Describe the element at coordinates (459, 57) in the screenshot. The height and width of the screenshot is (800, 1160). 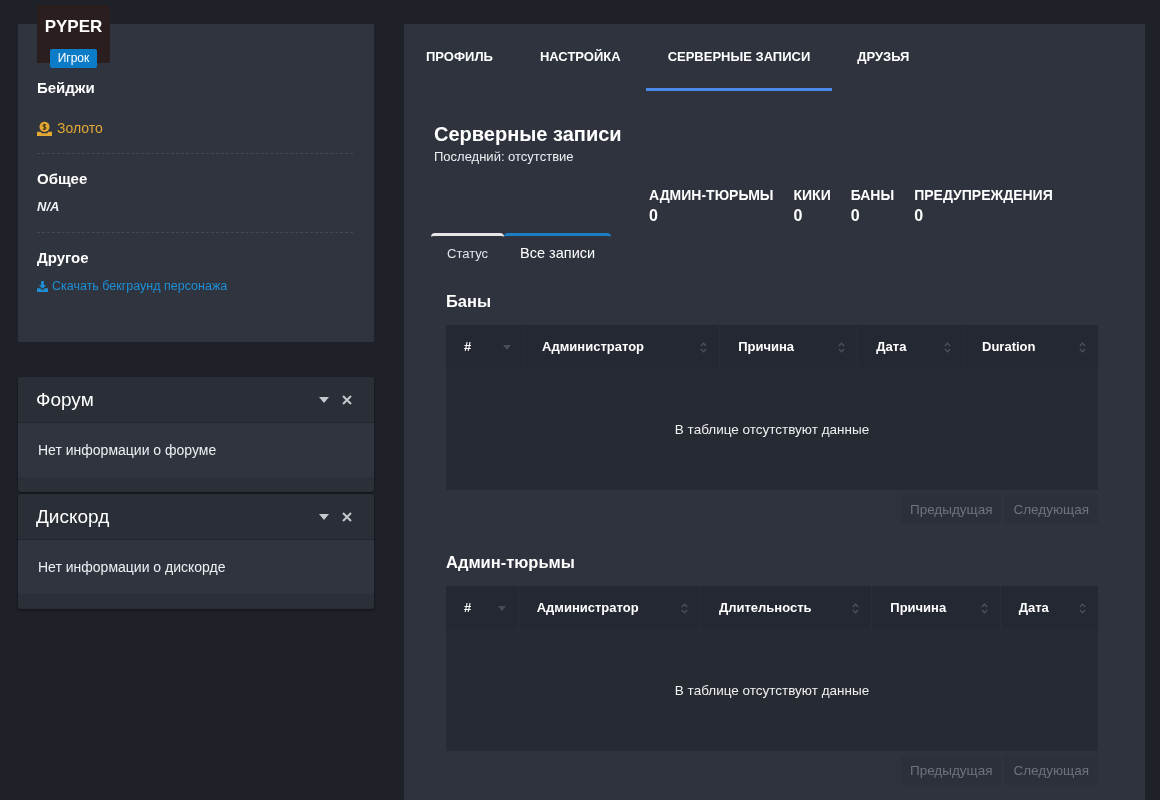
I see `nav-tab: ПРОФИЛЬ` at that location.